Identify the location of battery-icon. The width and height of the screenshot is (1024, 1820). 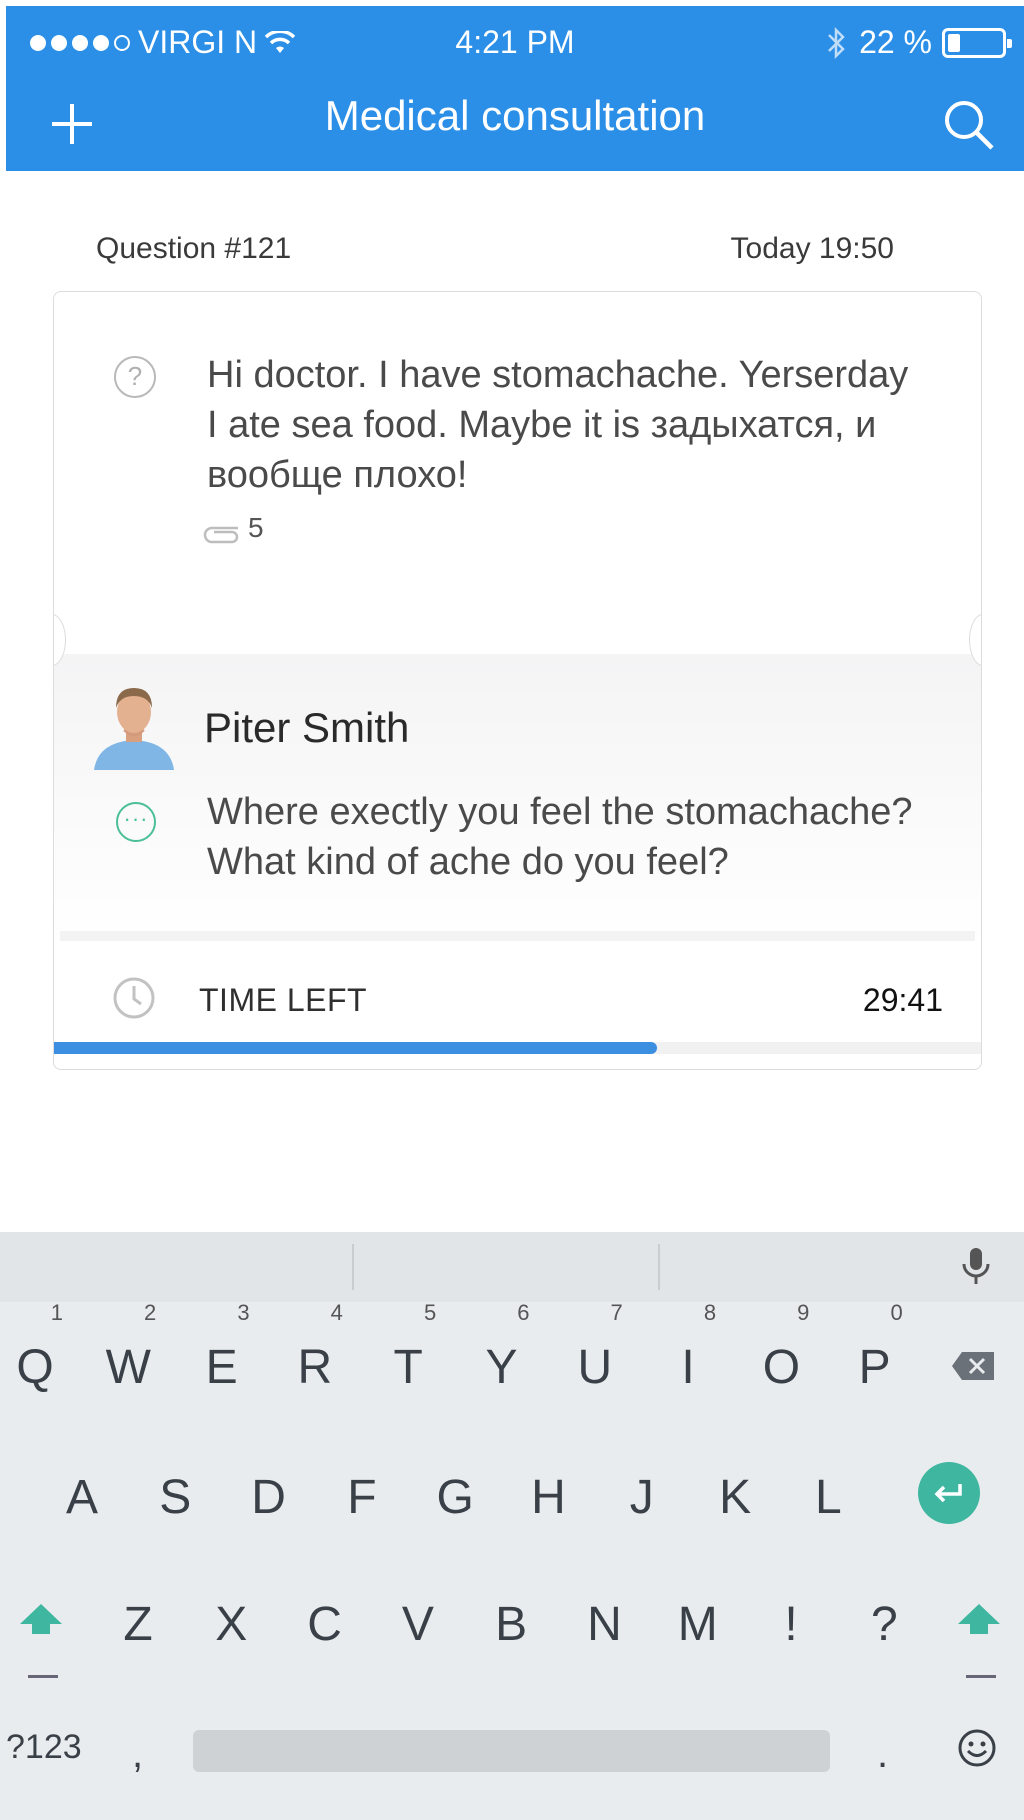
(977, 42).